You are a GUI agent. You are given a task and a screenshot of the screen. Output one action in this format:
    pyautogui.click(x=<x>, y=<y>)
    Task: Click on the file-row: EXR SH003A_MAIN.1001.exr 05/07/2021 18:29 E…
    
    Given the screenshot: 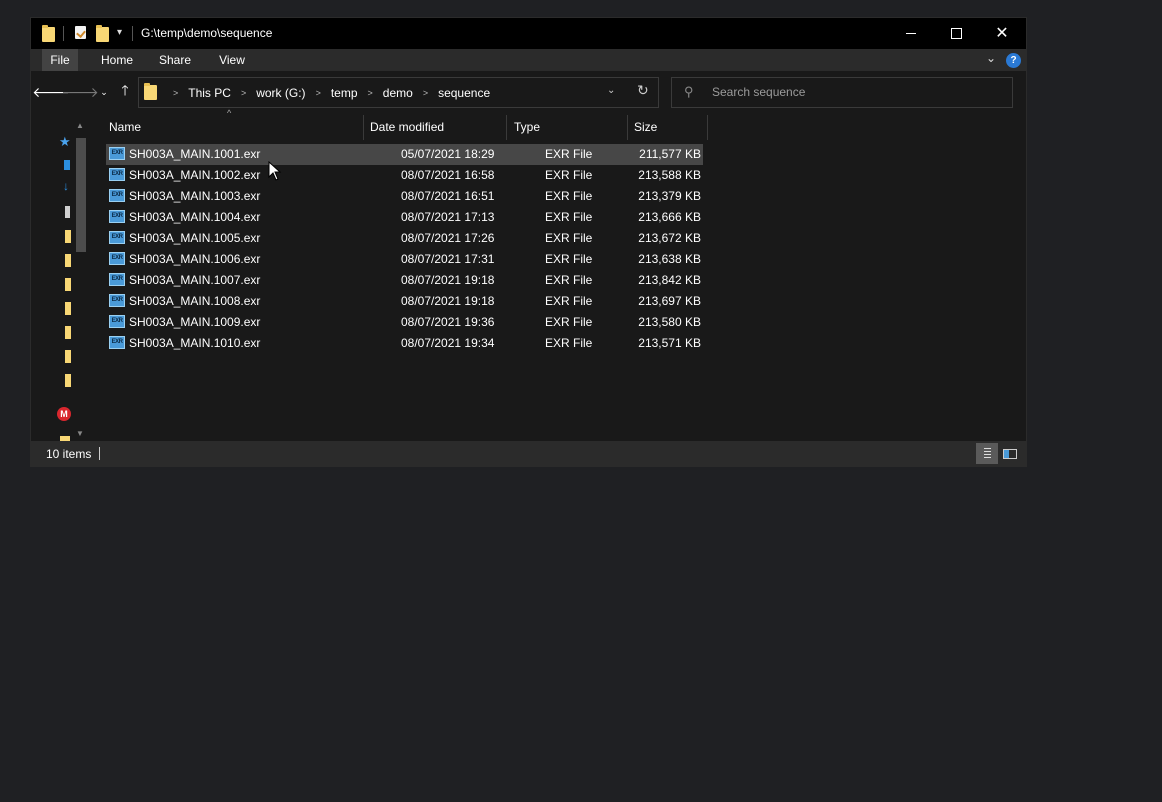 What is the action you would take?
    pyautogui.click(x=404, y=154)
    